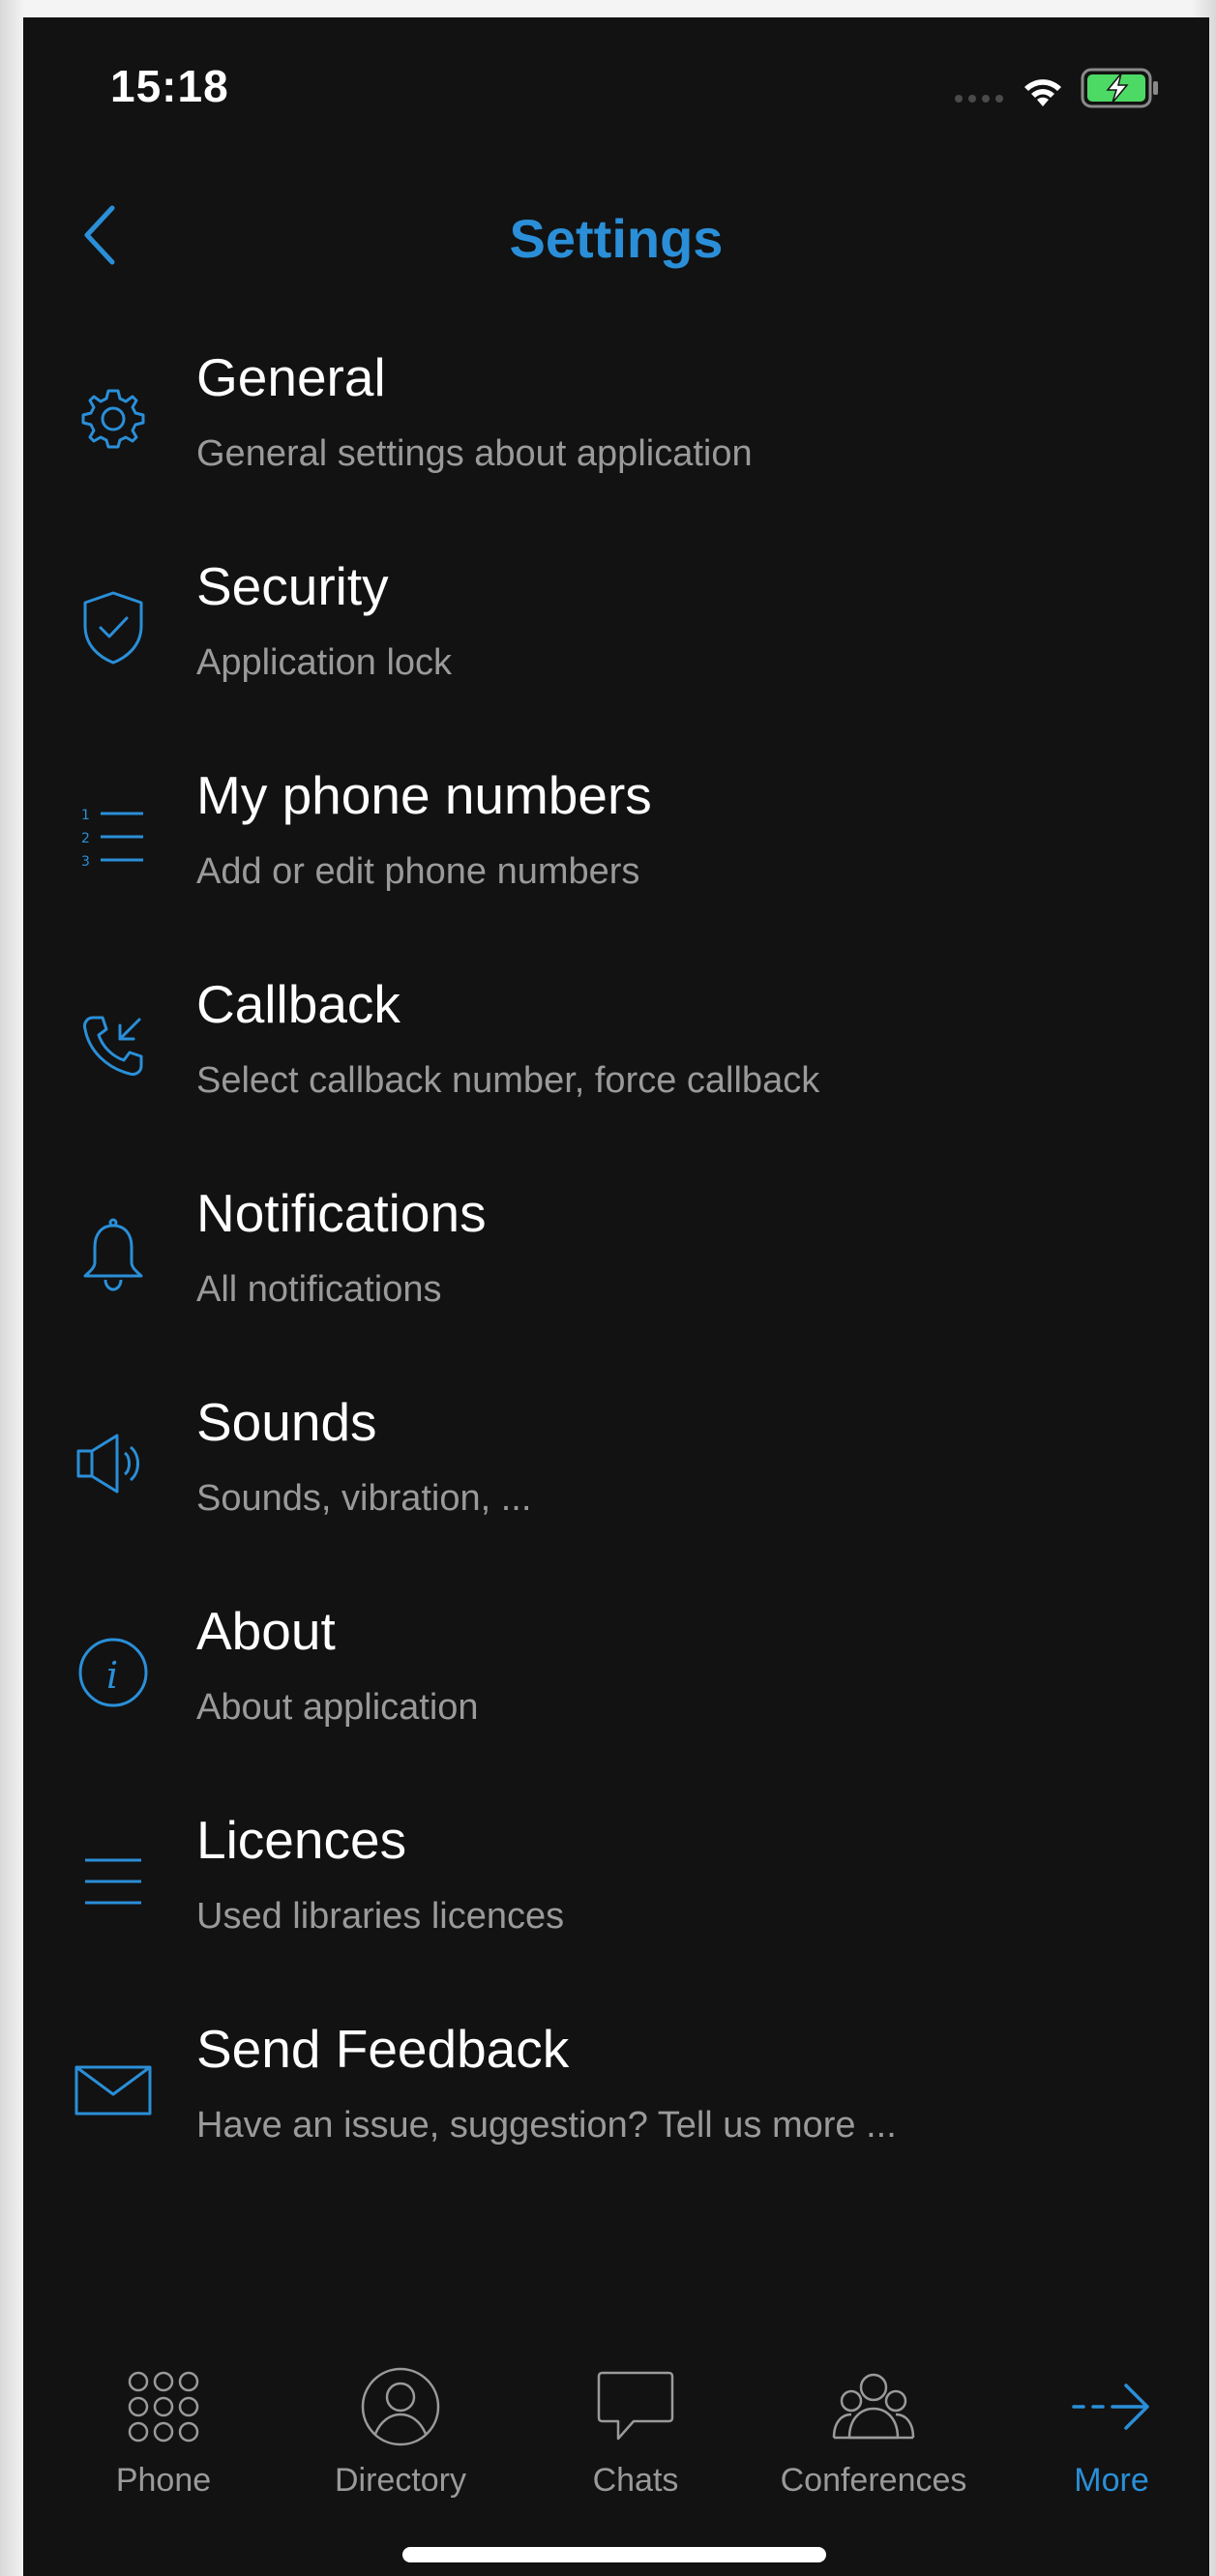  I want to click on phone-incoming-icon, so click(113, 1045).